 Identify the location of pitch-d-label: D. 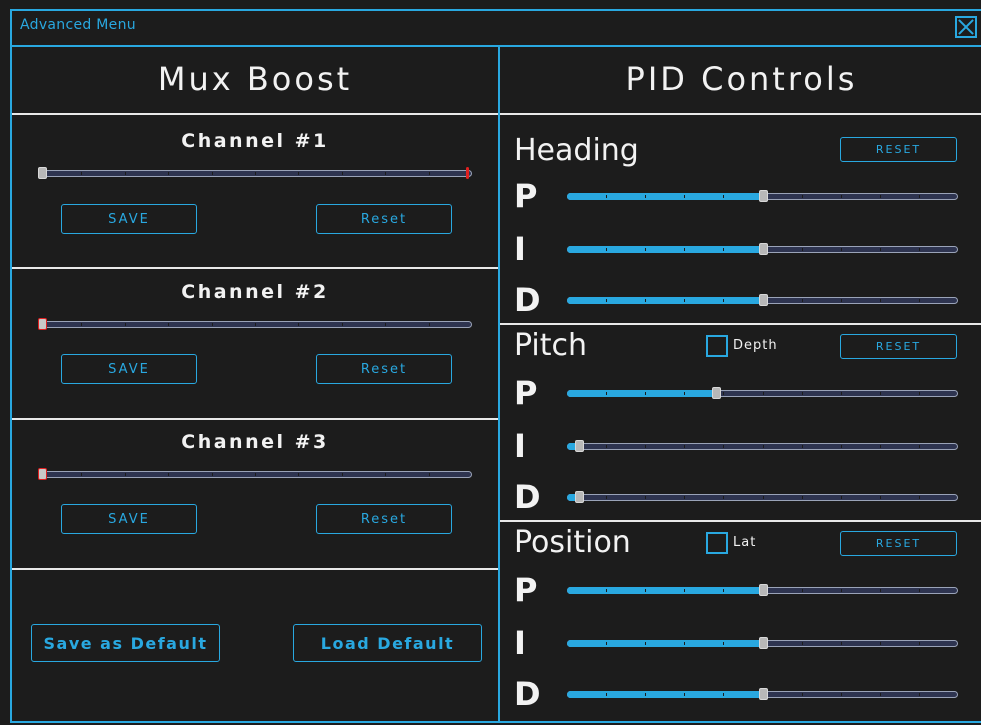
(527, 497).